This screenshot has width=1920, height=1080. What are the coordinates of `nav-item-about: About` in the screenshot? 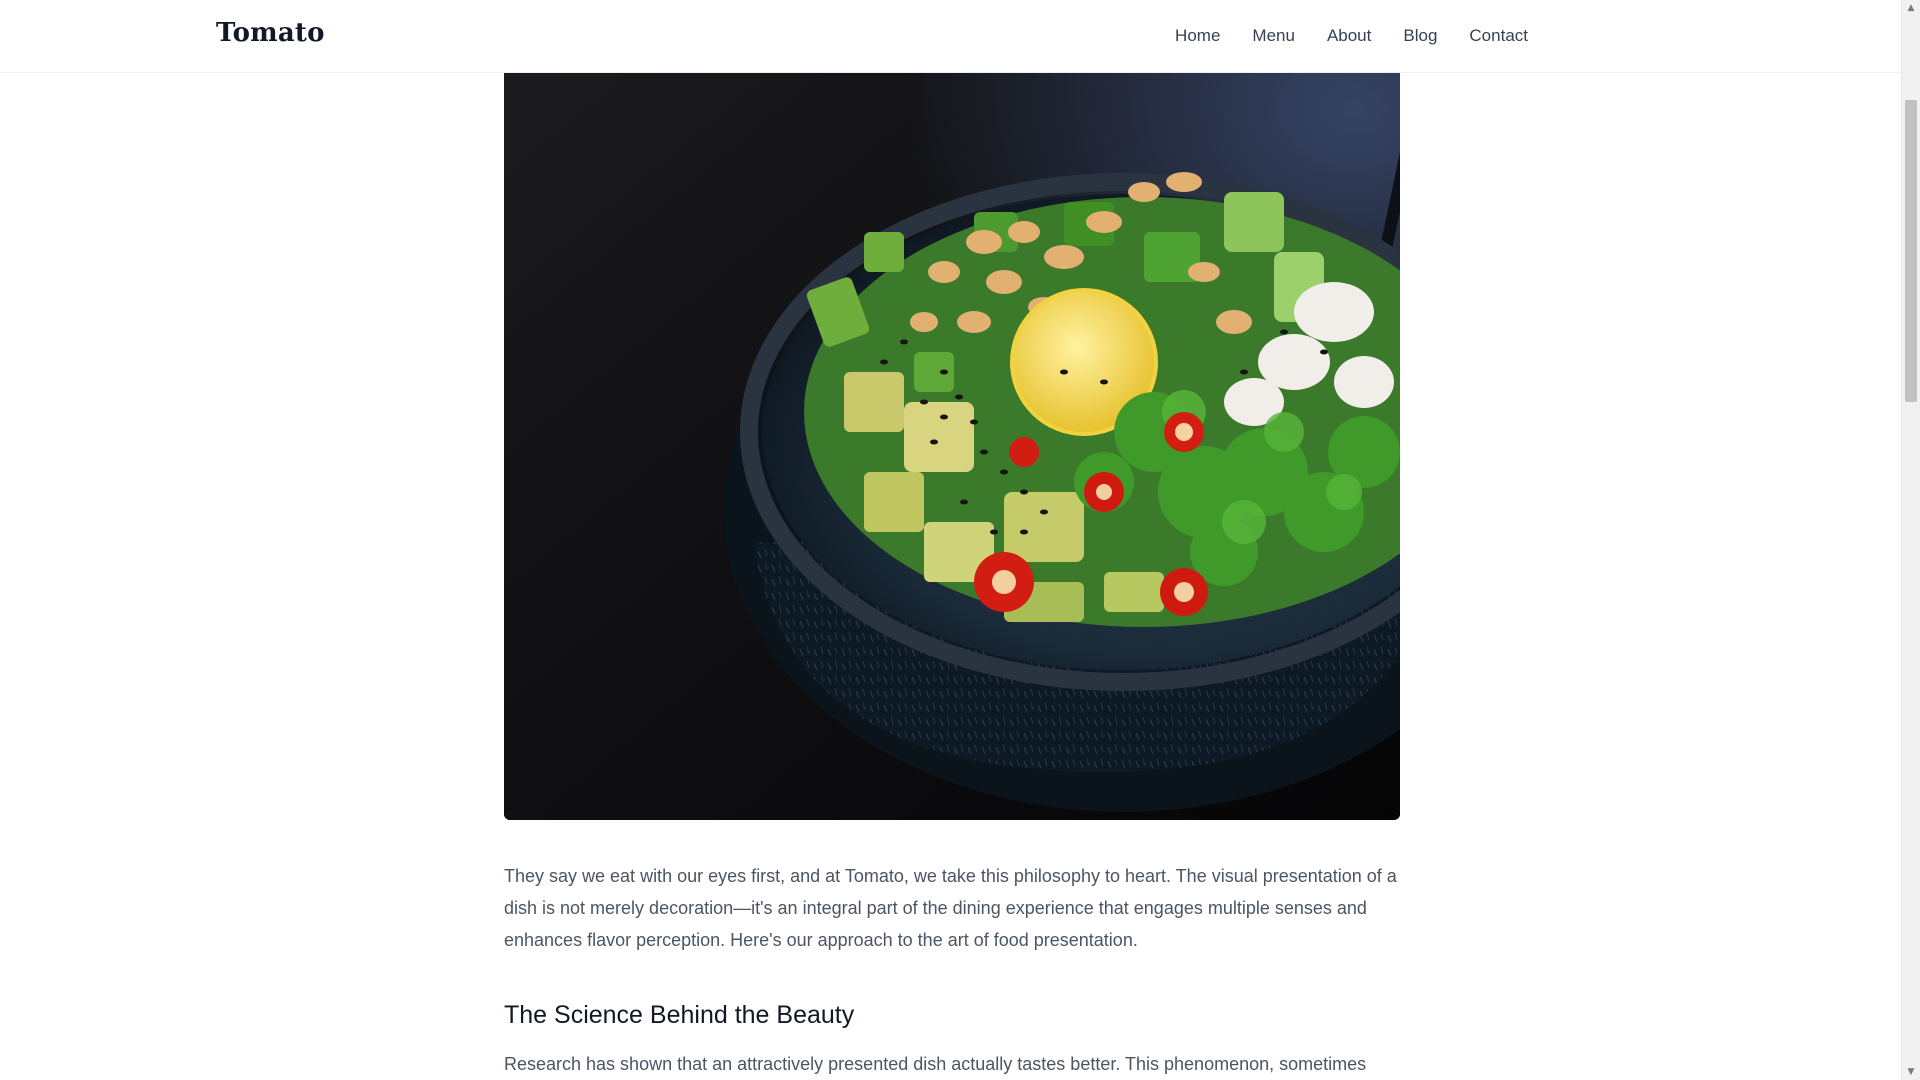 It's located at (1349, 36).